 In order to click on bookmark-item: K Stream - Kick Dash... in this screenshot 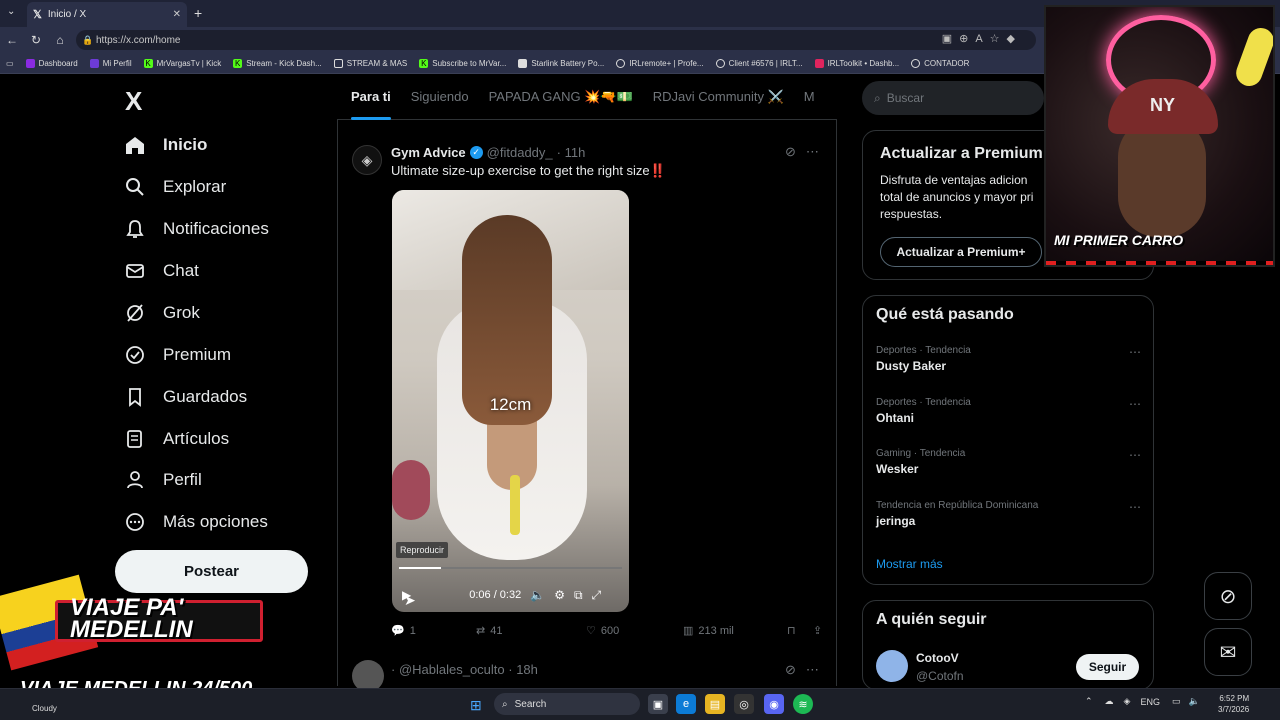, I will do `click(277, 63)`.